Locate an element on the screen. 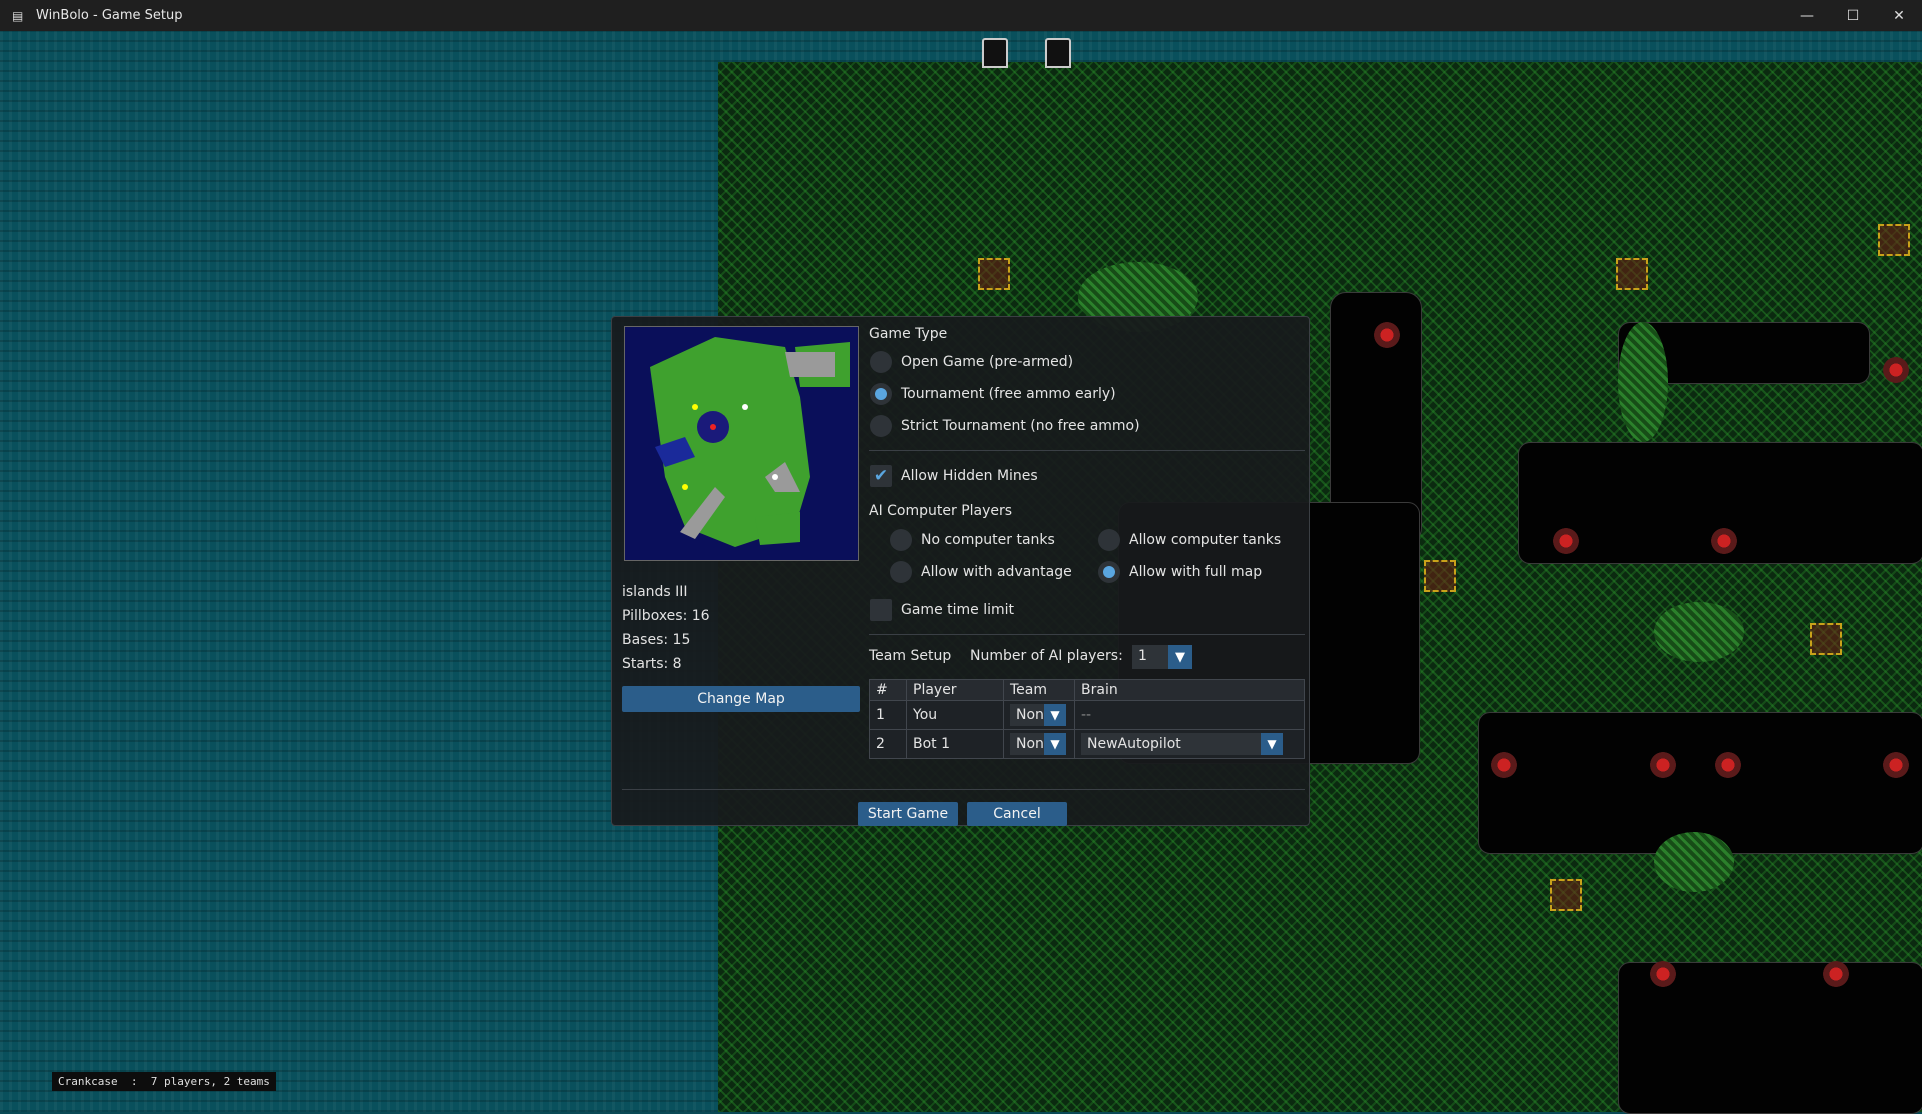 The width and height of the screenshot is (1922, 1114). radio-allow-with-full-map is located at coordinates (1109, 572).